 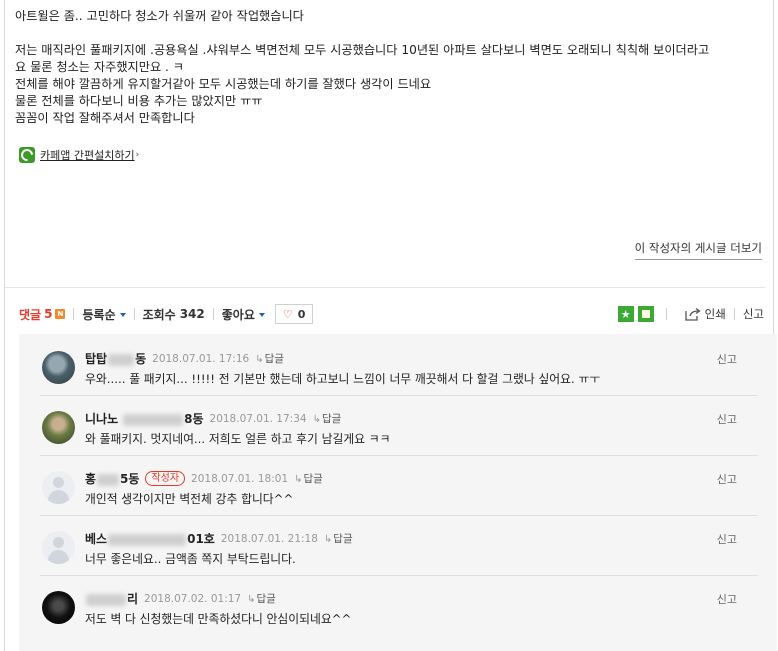 What do you see at coordinates (693, 314) in the screenshot?
I see `share-icon` at bounding box center [693, 314].